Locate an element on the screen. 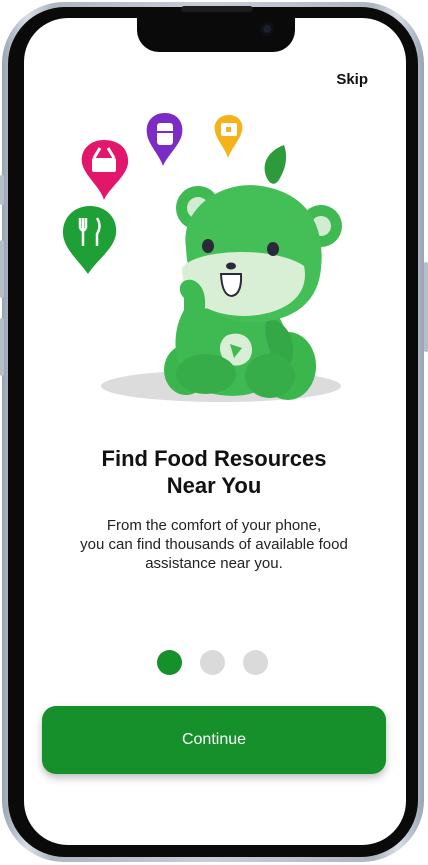 The height and width of the screenshot is (865, 428). title-line-2: Near You is located at coordinates (214, 485).